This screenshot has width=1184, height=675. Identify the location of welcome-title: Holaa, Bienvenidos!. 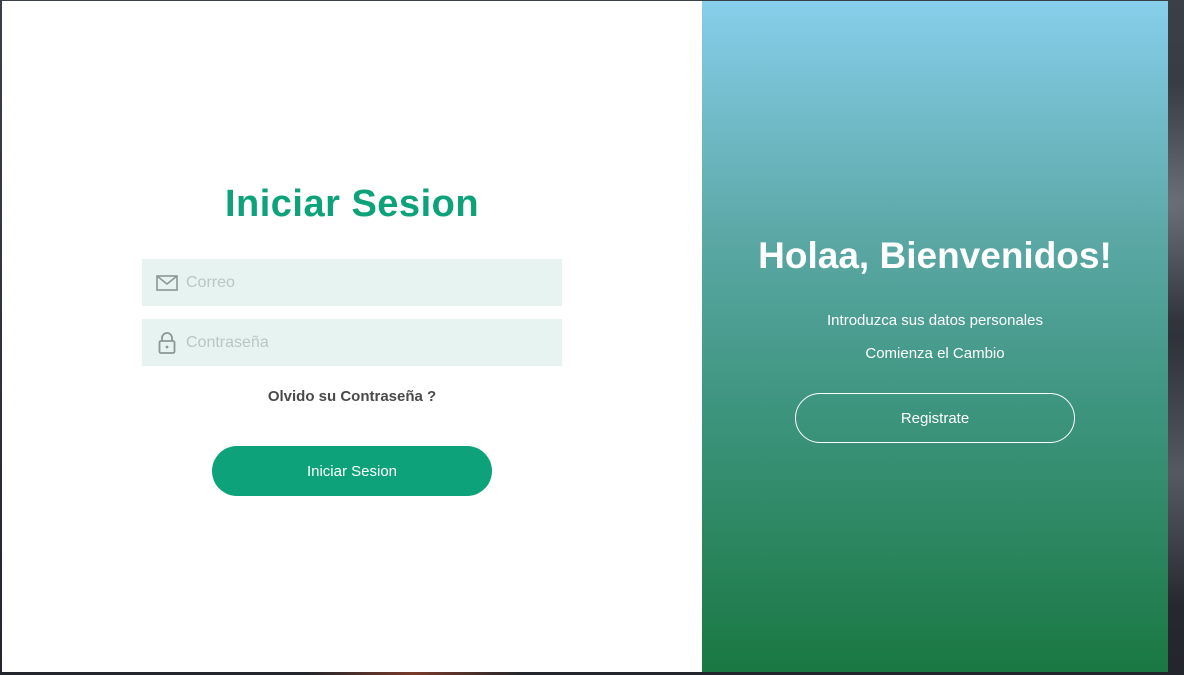
(935, 255).